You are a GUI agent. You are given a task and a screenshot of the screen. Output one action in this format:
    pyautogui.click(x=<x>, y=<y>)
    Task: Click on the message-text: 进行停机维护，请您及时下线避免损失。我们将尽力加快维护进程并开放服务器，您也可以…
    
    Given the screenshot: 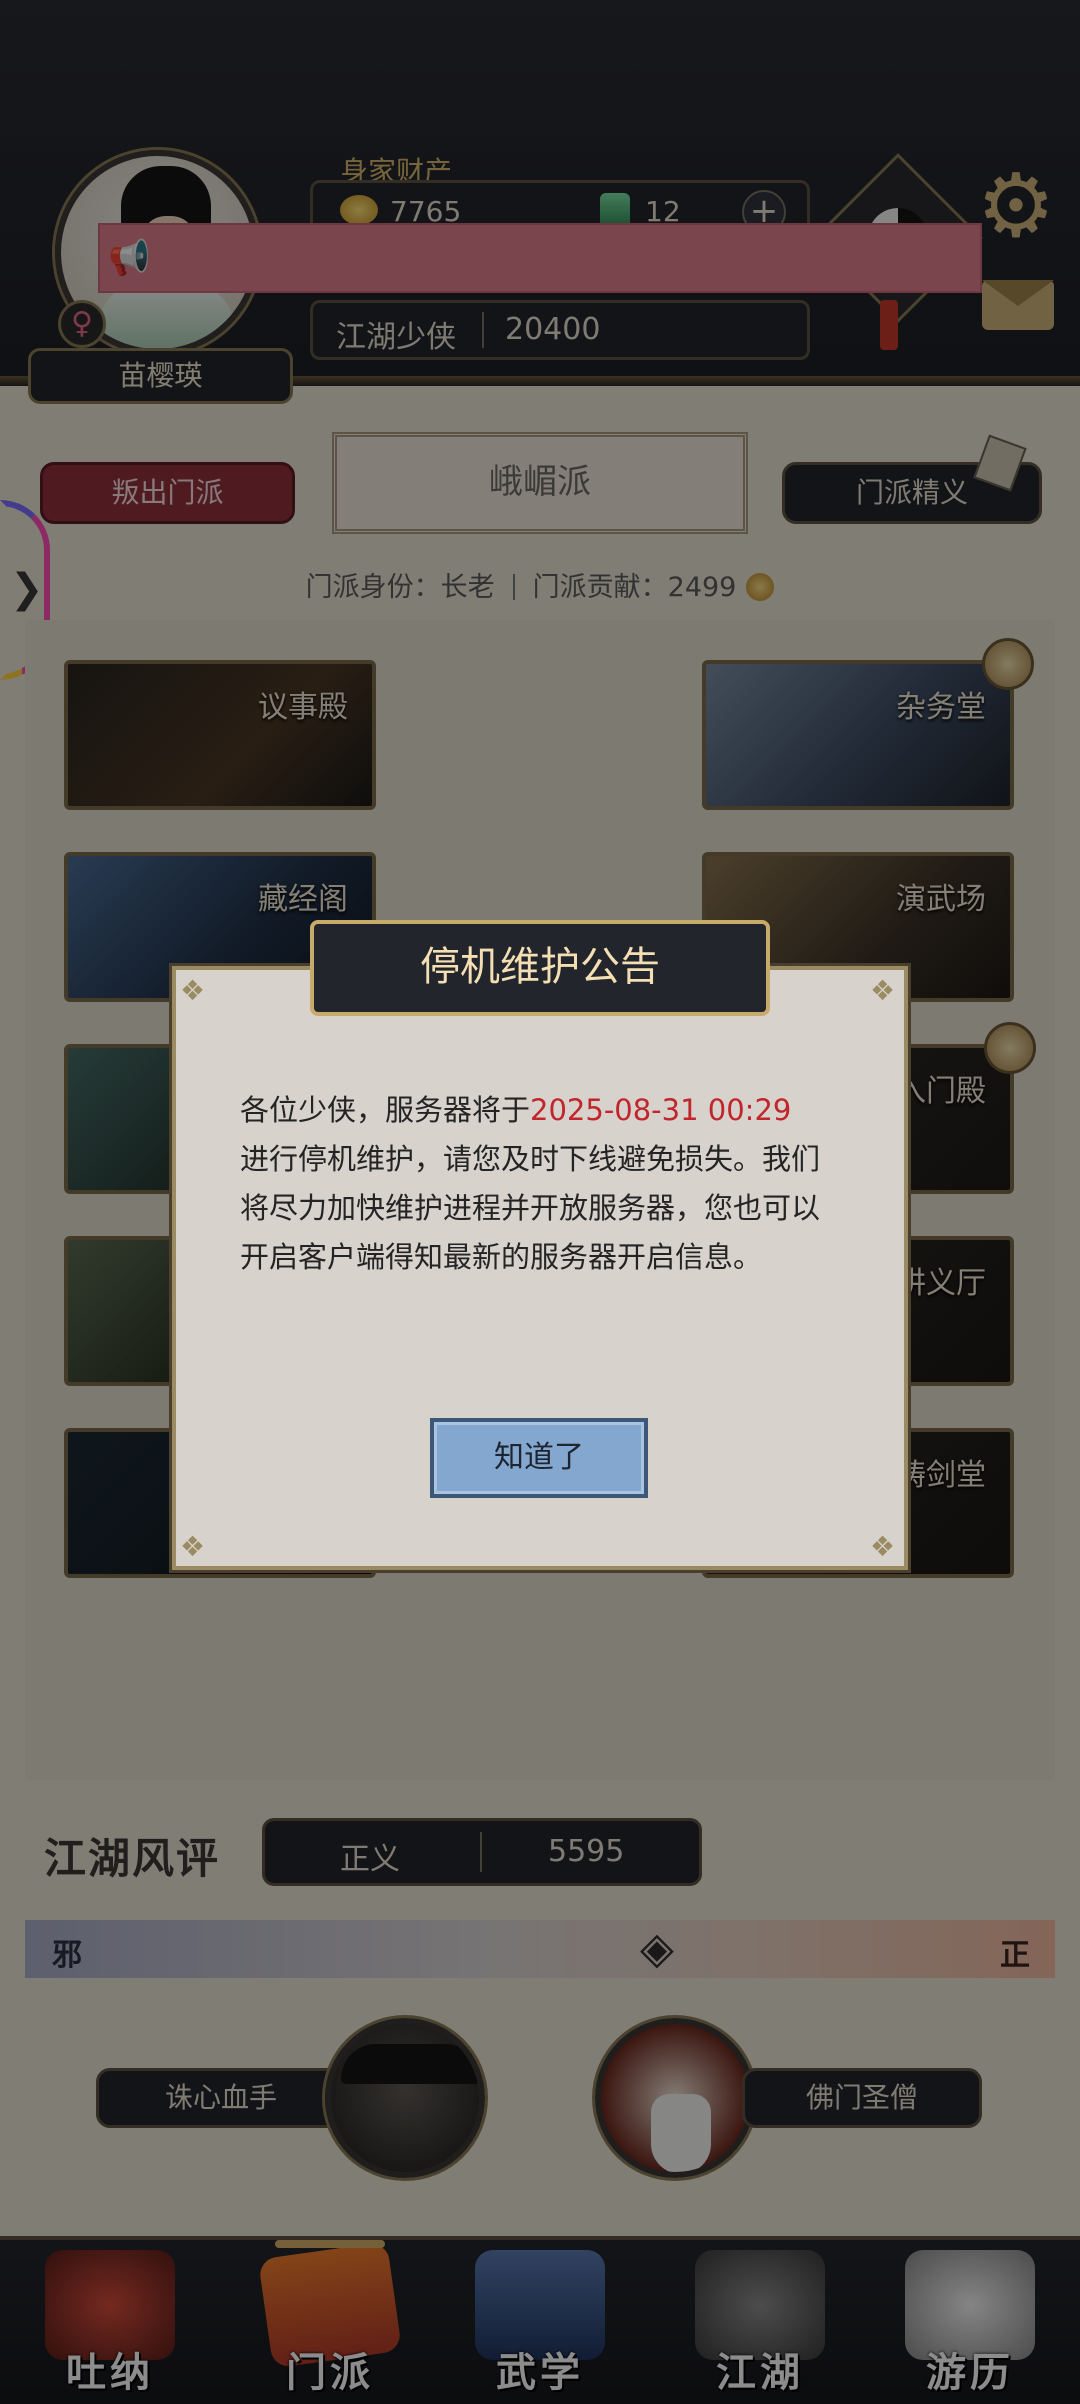 What is the action you would take?
    pyautogui.click(x=530, y=1208)
    